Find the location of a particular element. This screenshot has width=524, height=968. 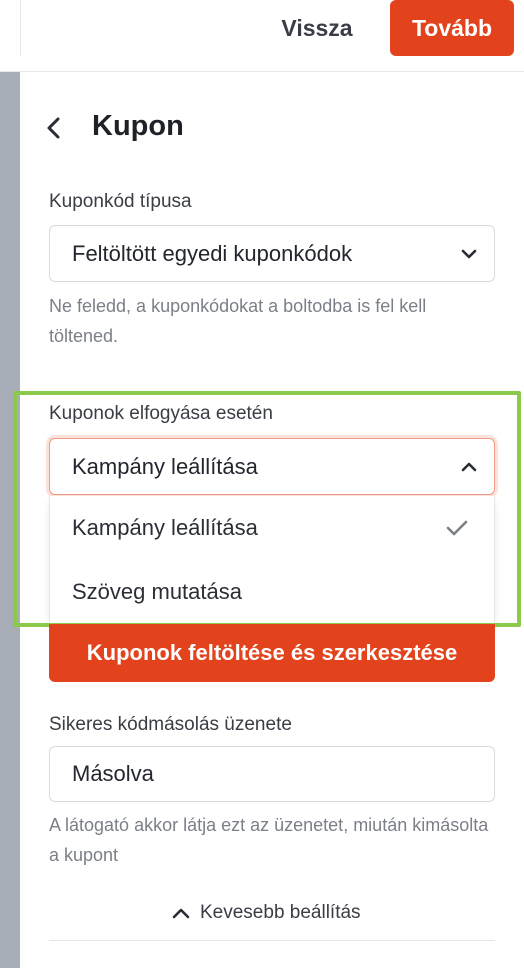

top-bar: Vissza Tovább is located at coordinates (262, 36).